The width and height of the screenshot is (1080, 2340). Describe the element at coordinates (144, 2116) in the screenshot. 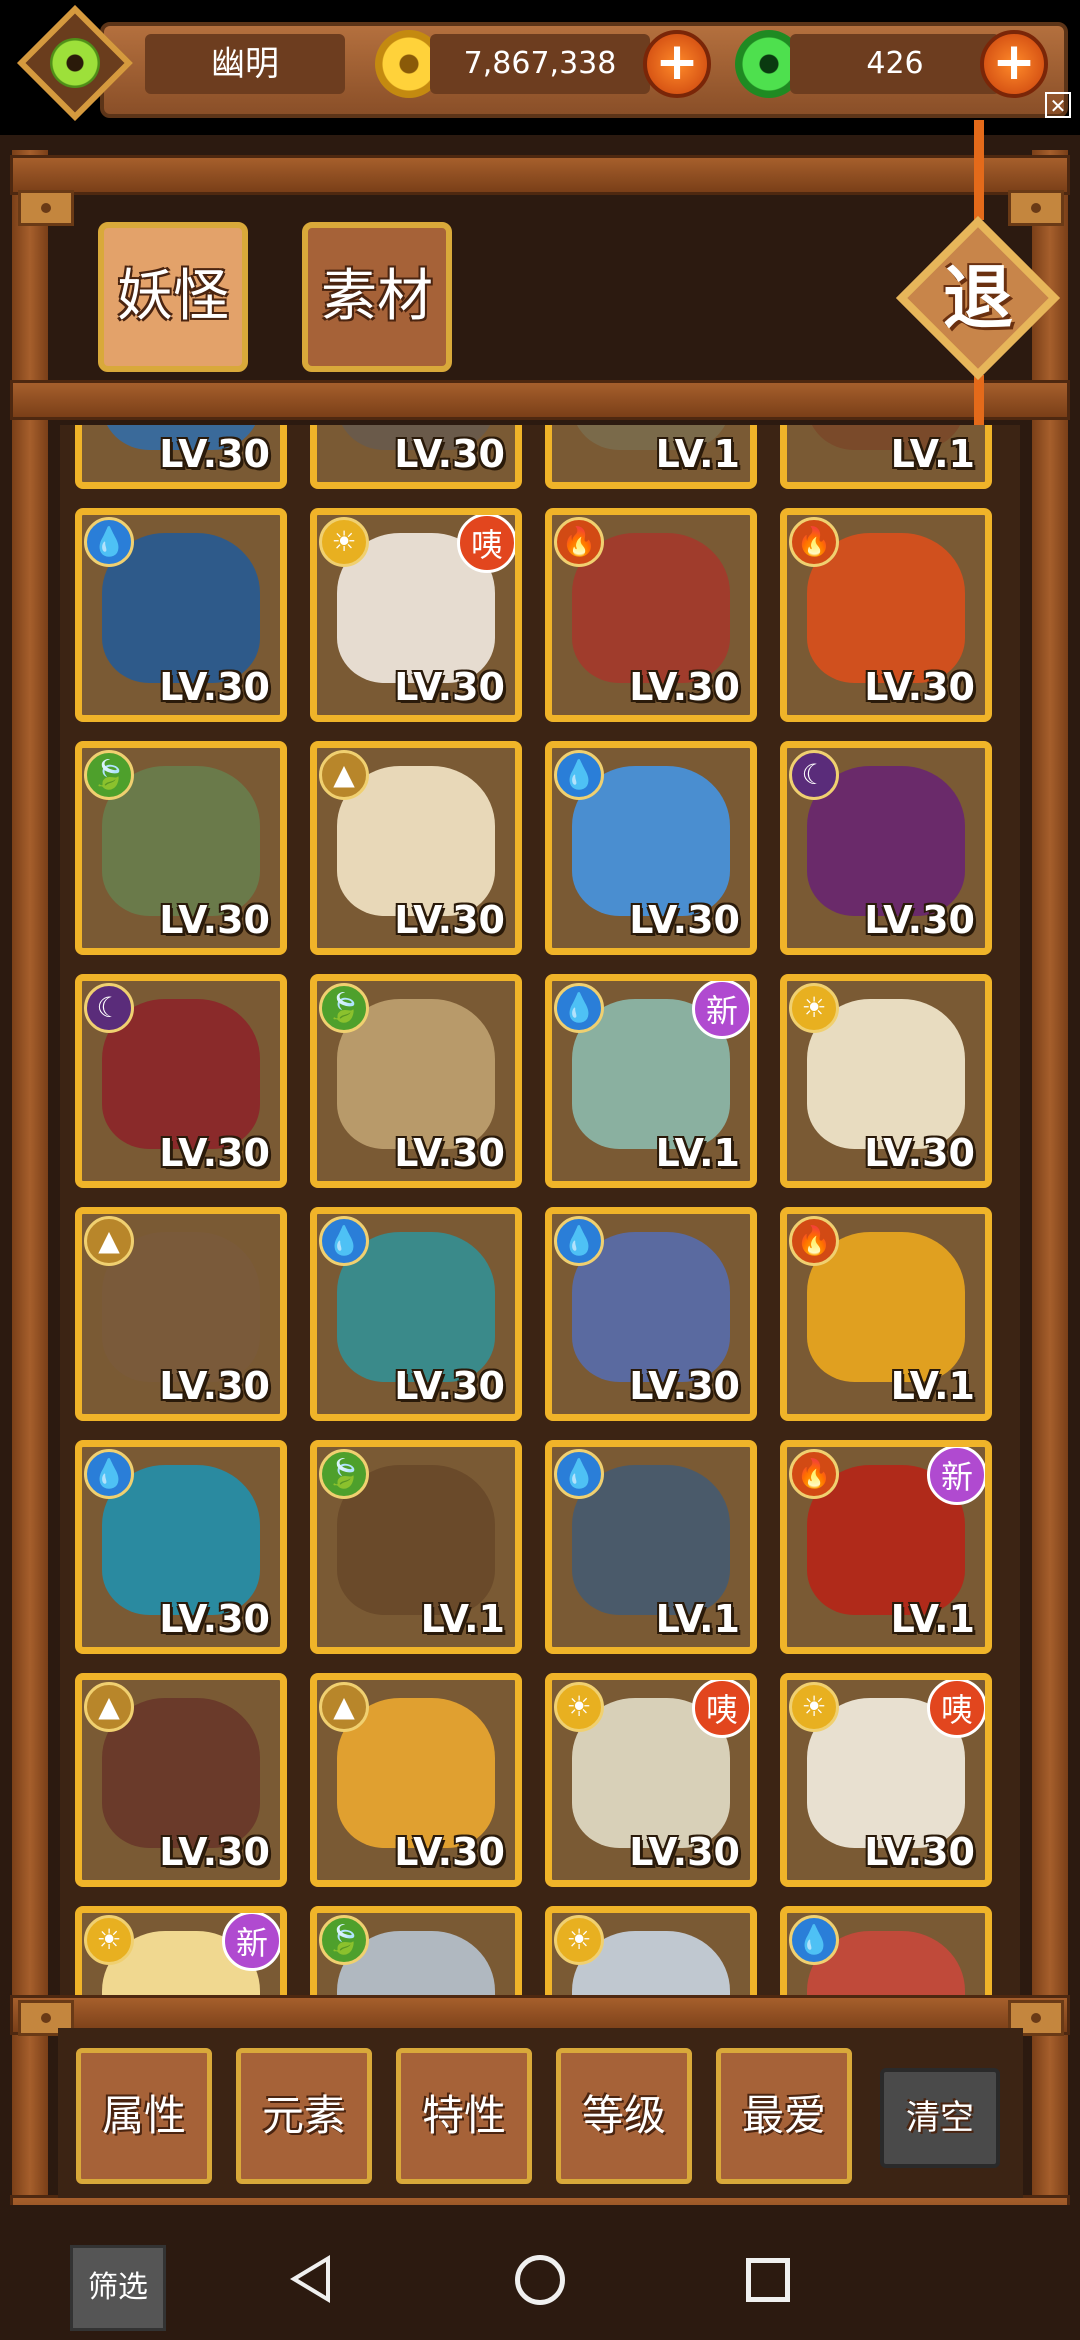

I see `filter-attribute-button: 属性` at that location.